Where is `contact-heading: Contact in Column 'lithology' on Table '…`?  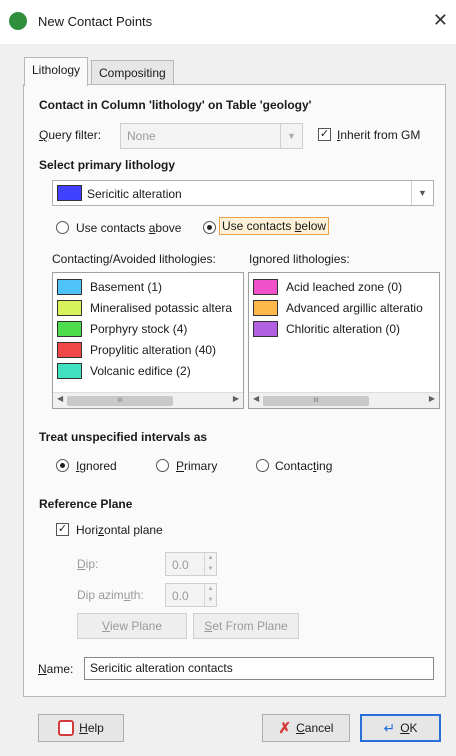 contact-heading: Contact in Column 'lithology' on Table '… is located at coordinates (175, 105).